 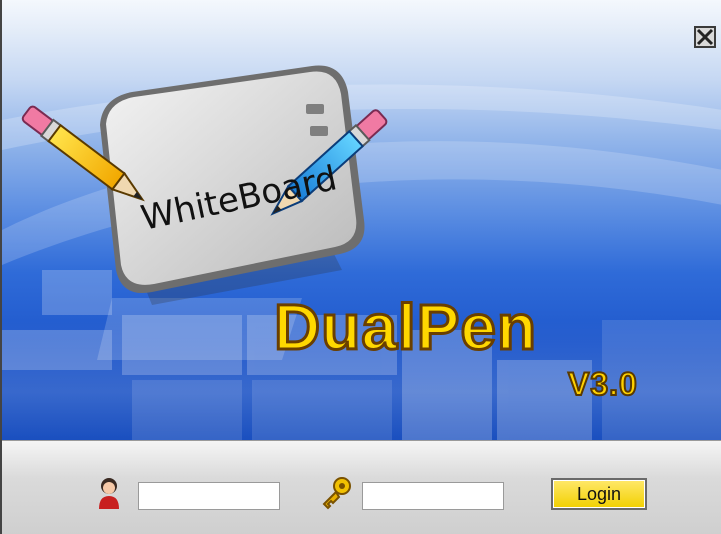 What do you see at coordinates (405, 327) in the screenshot?
I see `product-name: DualPen` at bounding box center [405, 327].